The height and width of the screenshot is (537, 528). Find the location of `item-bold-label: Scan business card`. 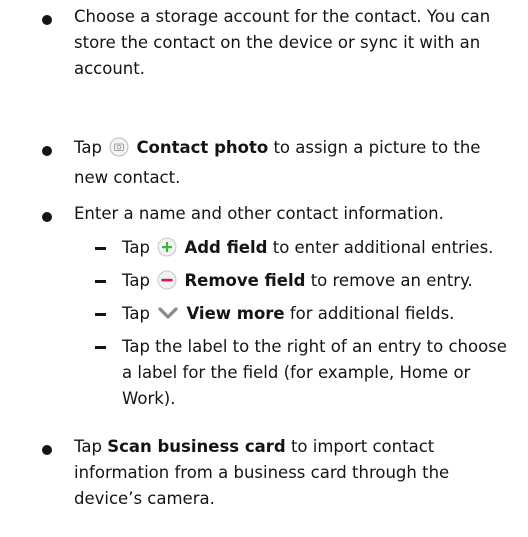

item-bold-label: Scan business card is located at coordinates (196, 446).